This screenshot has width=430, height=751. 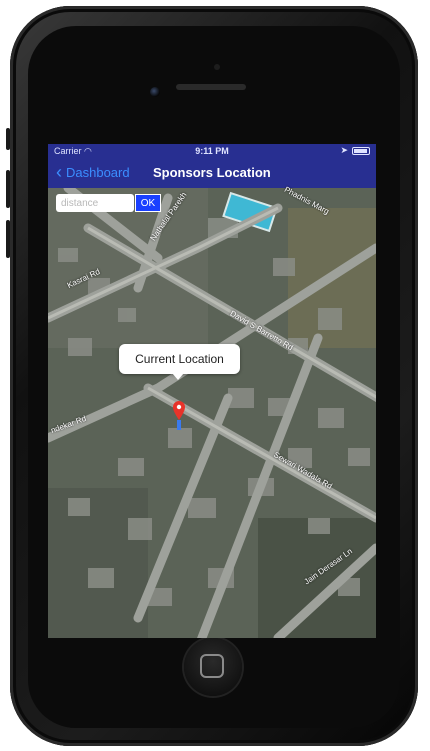 What do you see at coordinates (211, 87) in the screenshot?
I see `earpiece-speaker` at bounding box center [211, 87].